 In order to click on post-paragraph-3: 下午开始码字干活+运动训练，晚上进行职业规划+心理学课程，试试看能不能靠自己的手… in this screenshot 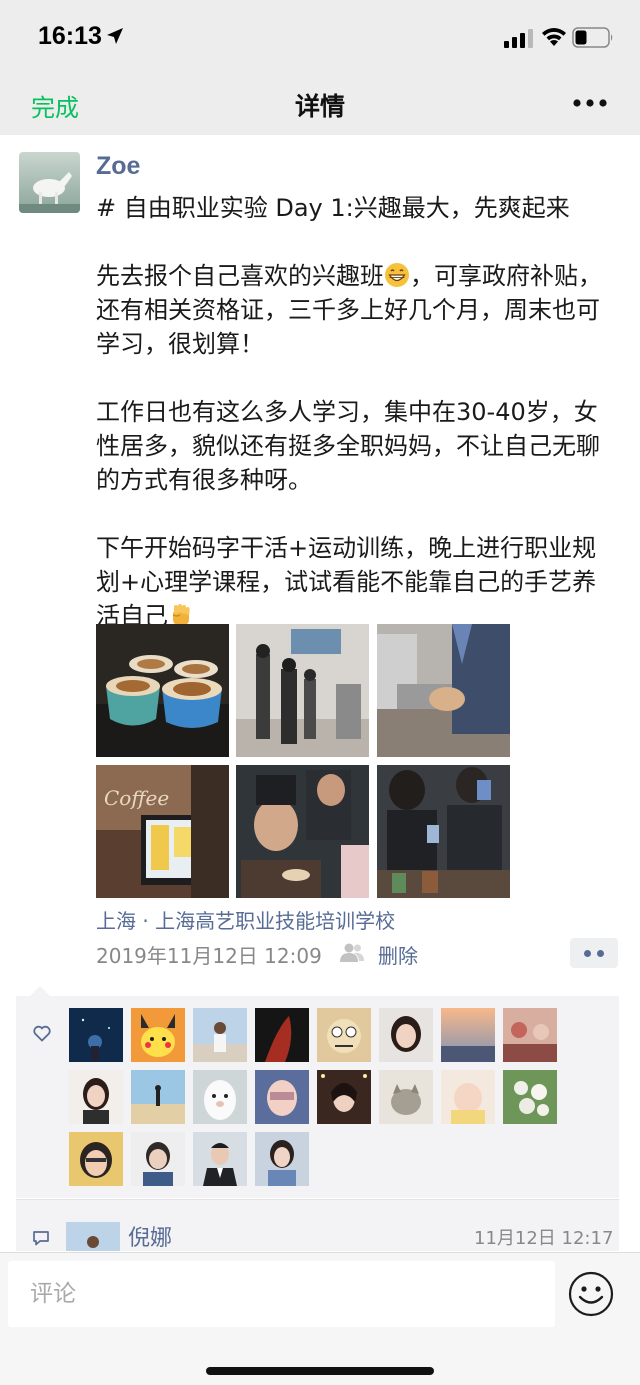, I will do `click(346, 582)`.